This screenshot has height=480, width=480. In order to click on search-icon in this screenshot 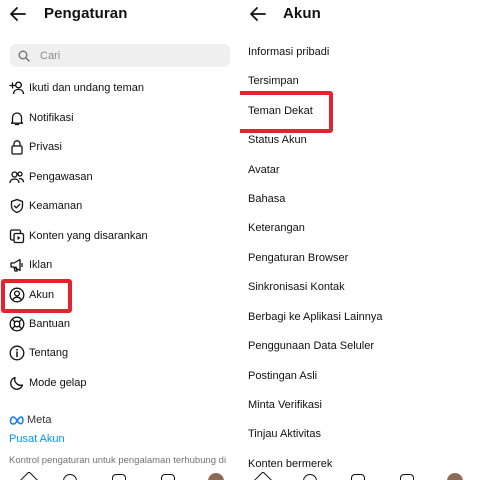, I will do `click(25, 56)`.